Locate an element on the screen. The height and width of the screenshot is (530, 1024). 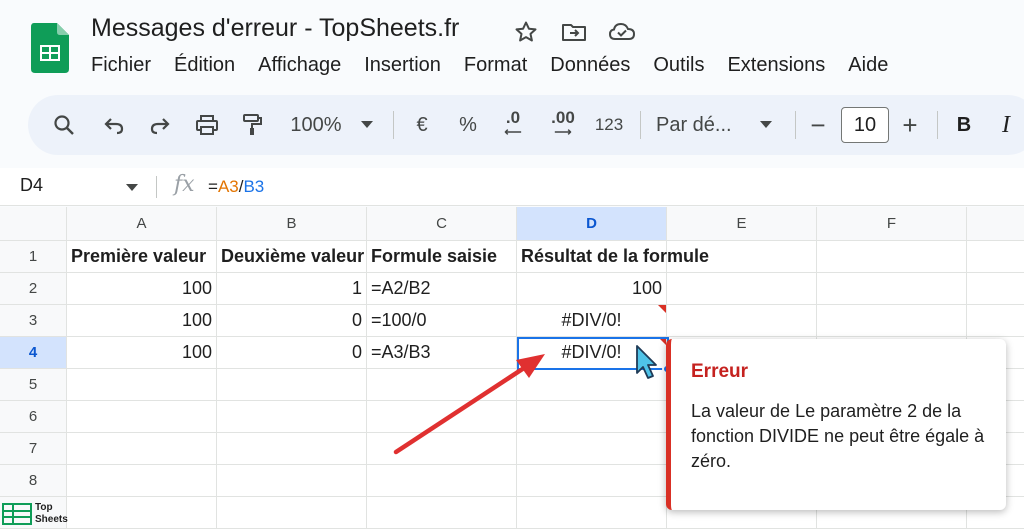
percent-format-button: % is located at coordinates (468, 125).